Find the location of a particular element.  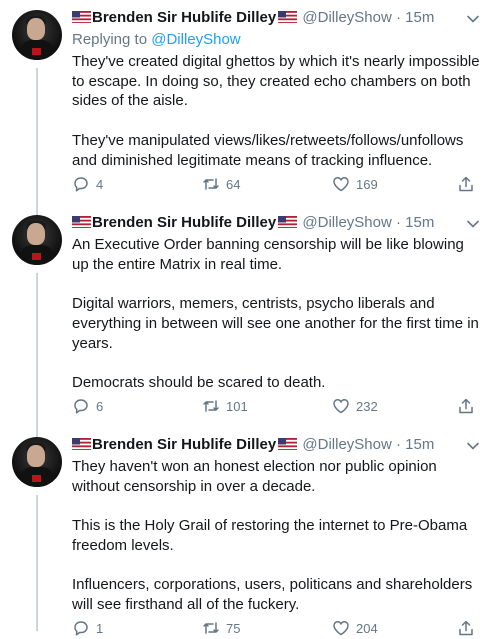

reply-button: 4 is located at coordinates (87, 185).